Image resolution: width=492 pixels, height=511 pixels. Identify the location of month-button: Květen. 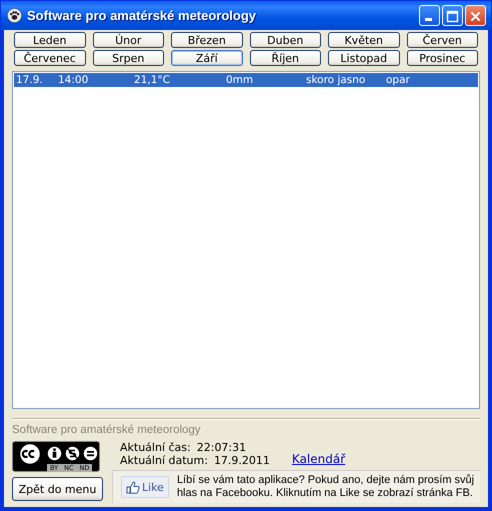
(364, 40).